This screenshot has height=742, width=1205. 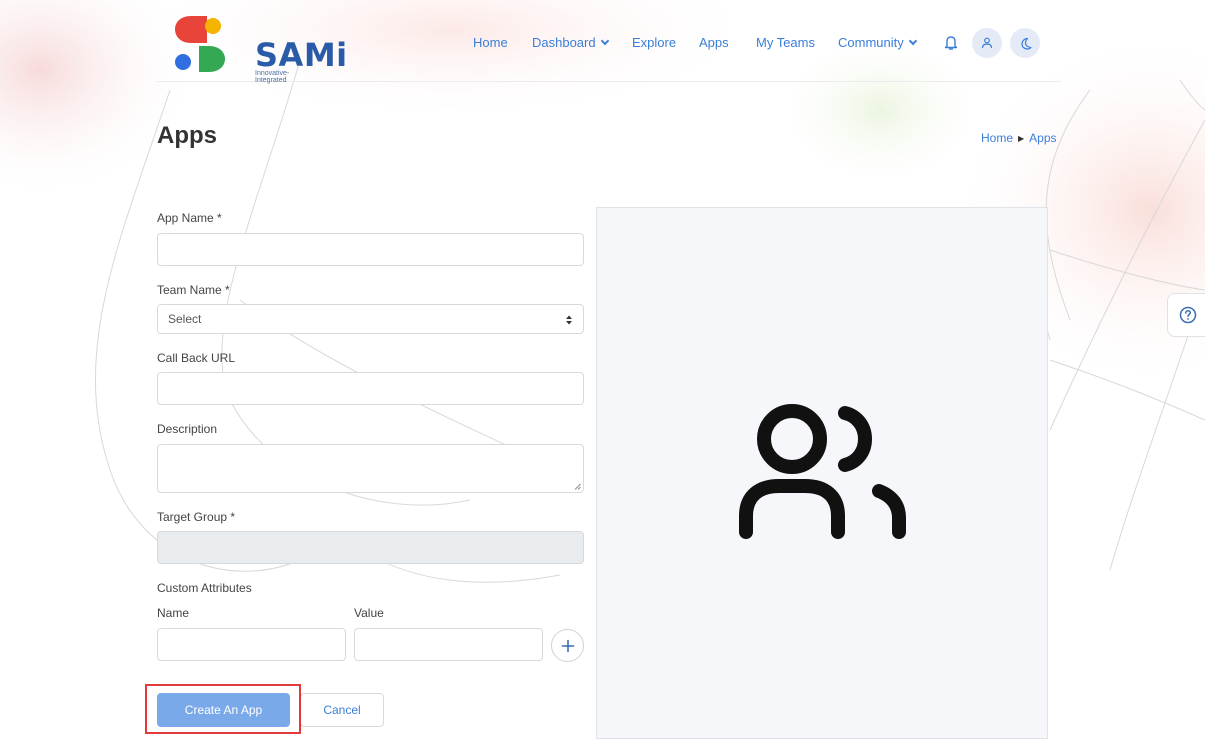 I want to click on breadcrumb-current: Apps, so click(x=1043, y=138).